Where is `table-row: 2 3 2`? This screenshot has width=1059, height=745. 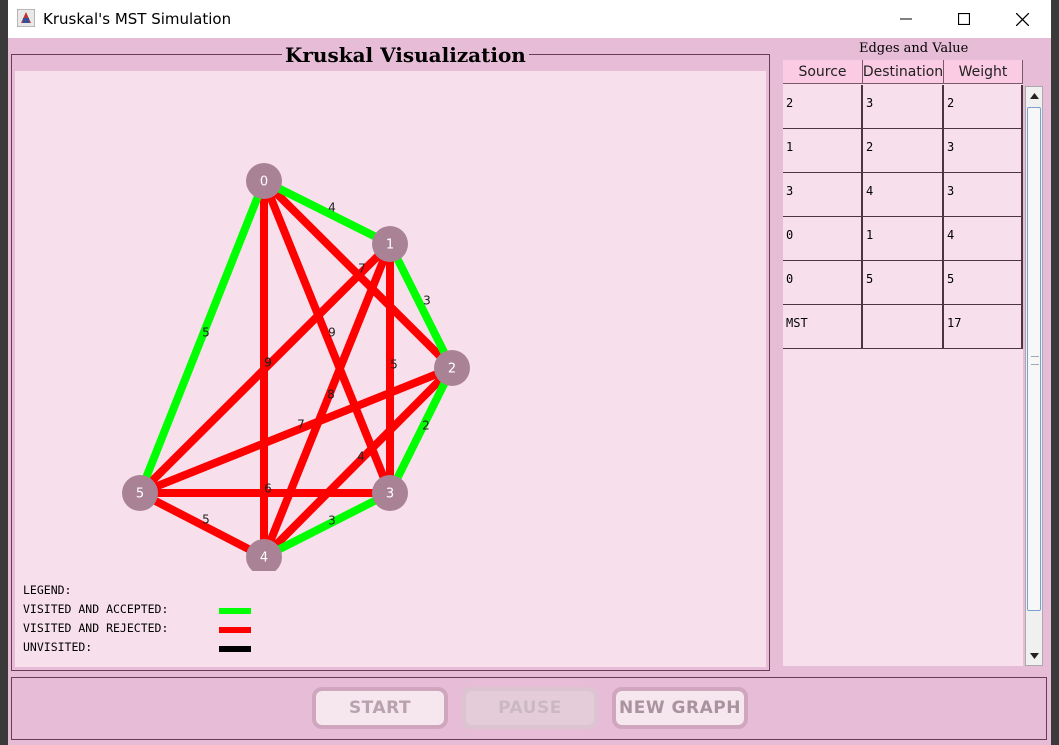
table-row: 2 3 2 is located at coordinates (903, 107).